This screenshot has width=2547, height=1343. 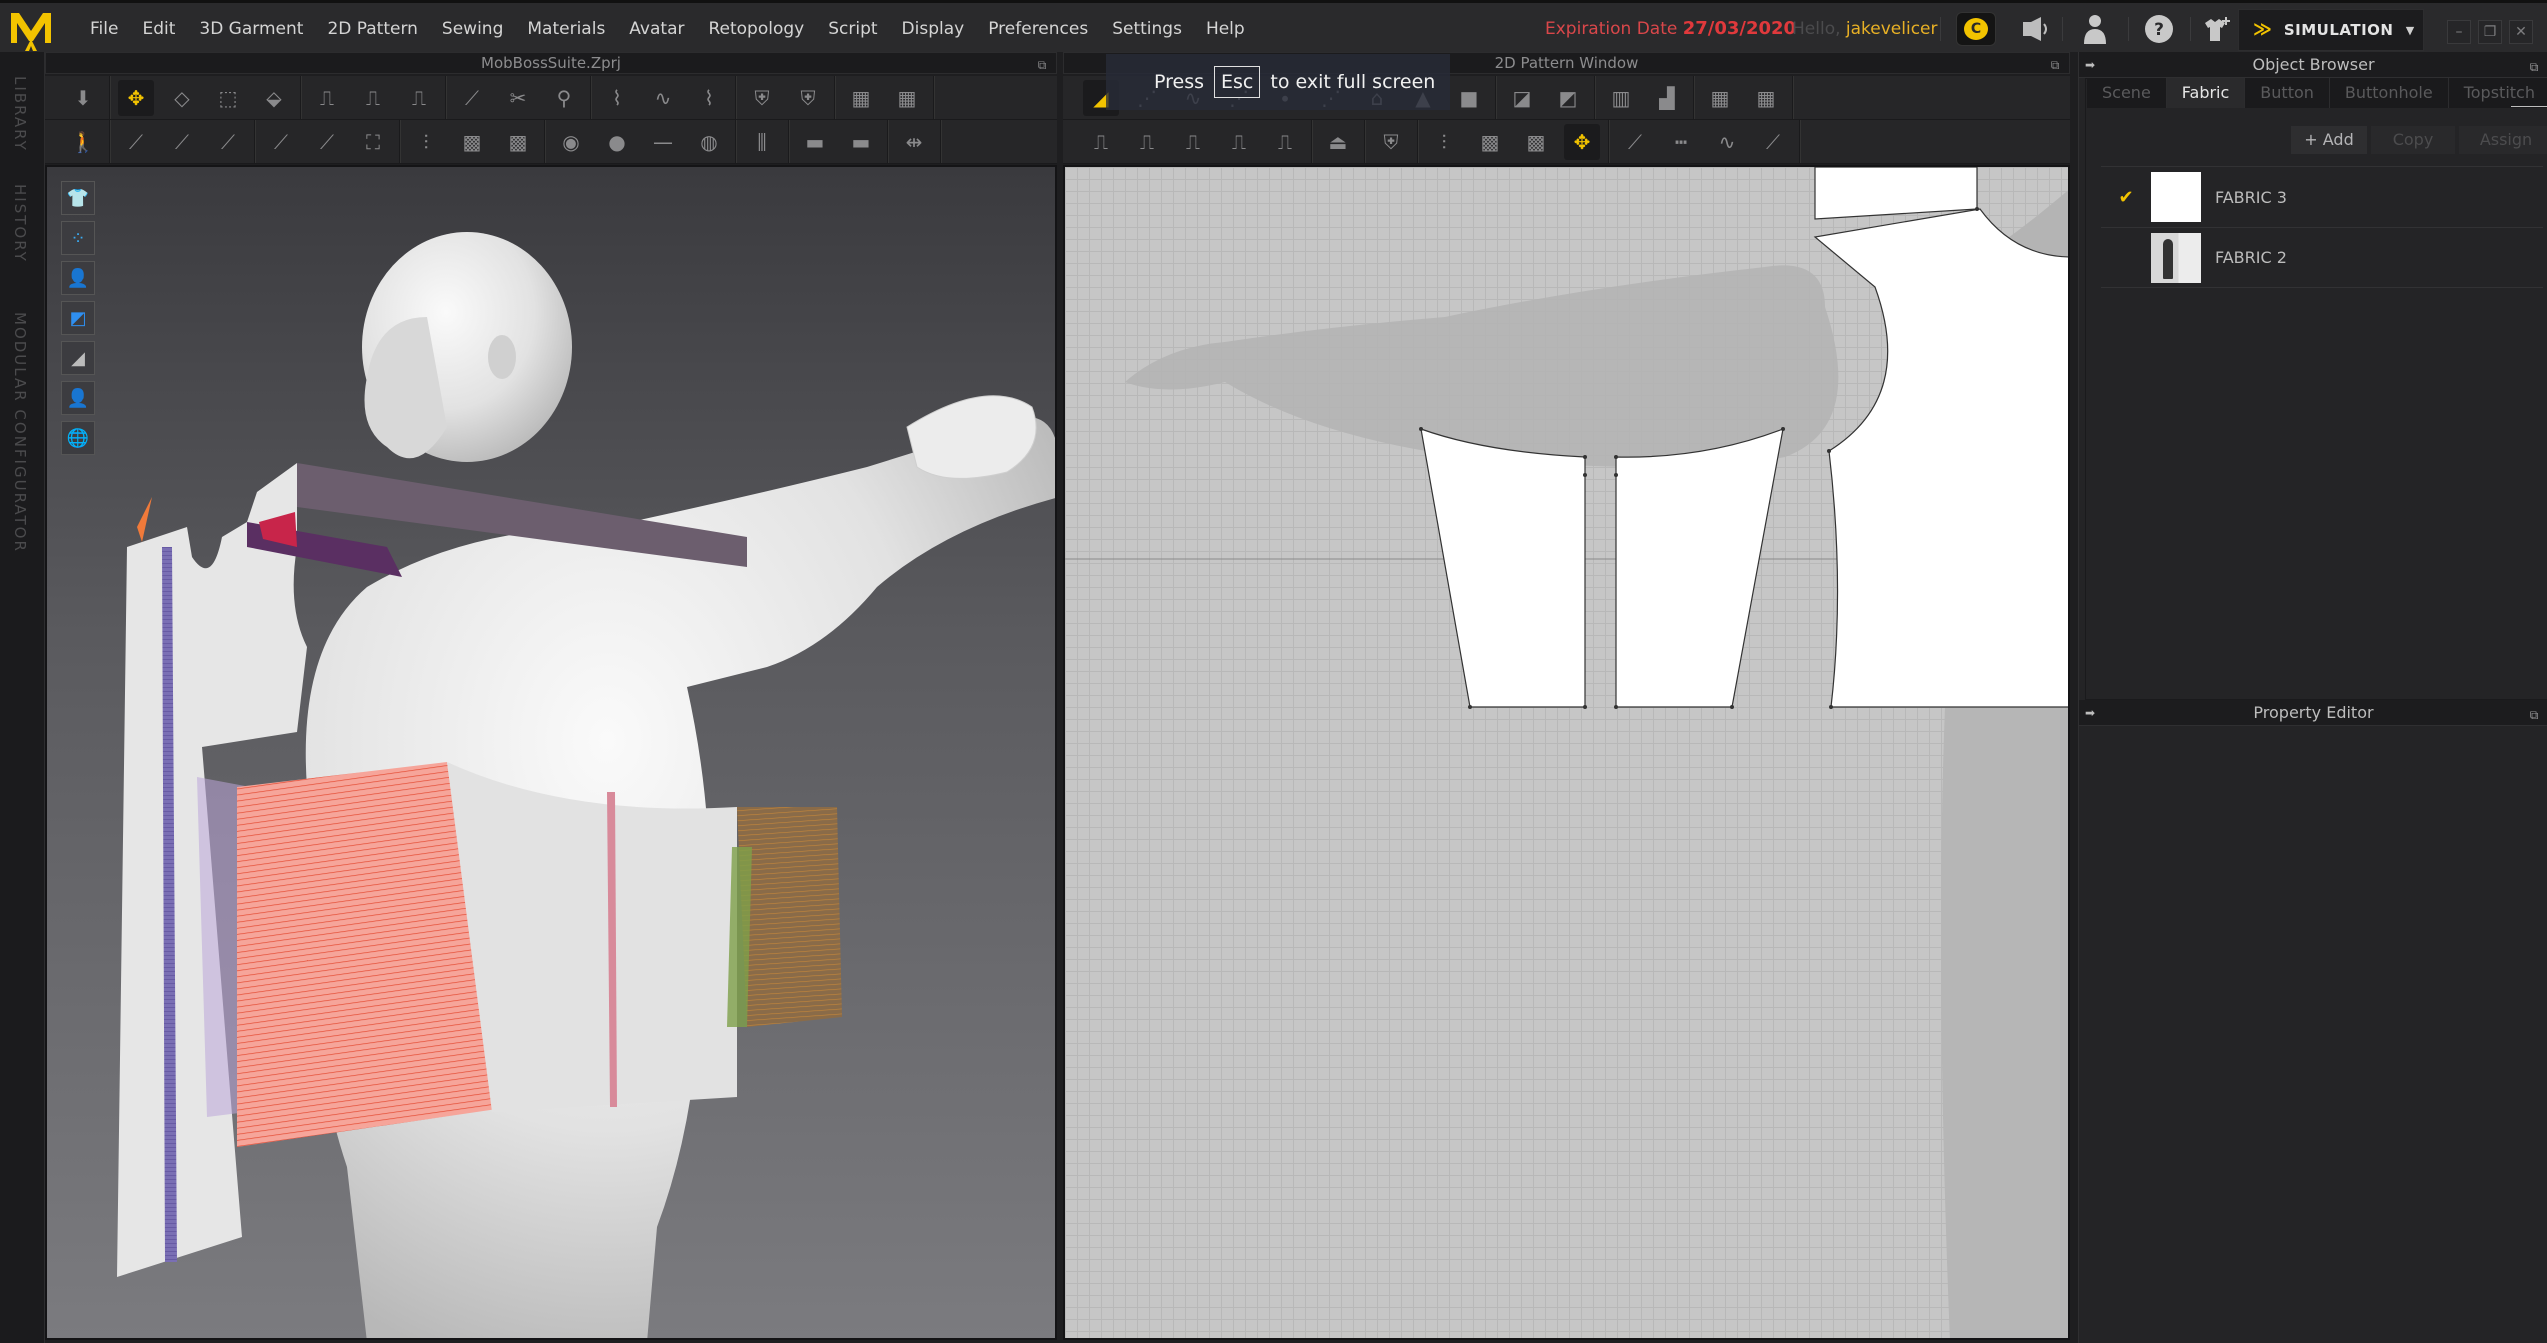 What do you see at coordinates (472, 142) in the screenshot?
I see `puckering-tool-button: ▩` at bounding box center [472, 142].